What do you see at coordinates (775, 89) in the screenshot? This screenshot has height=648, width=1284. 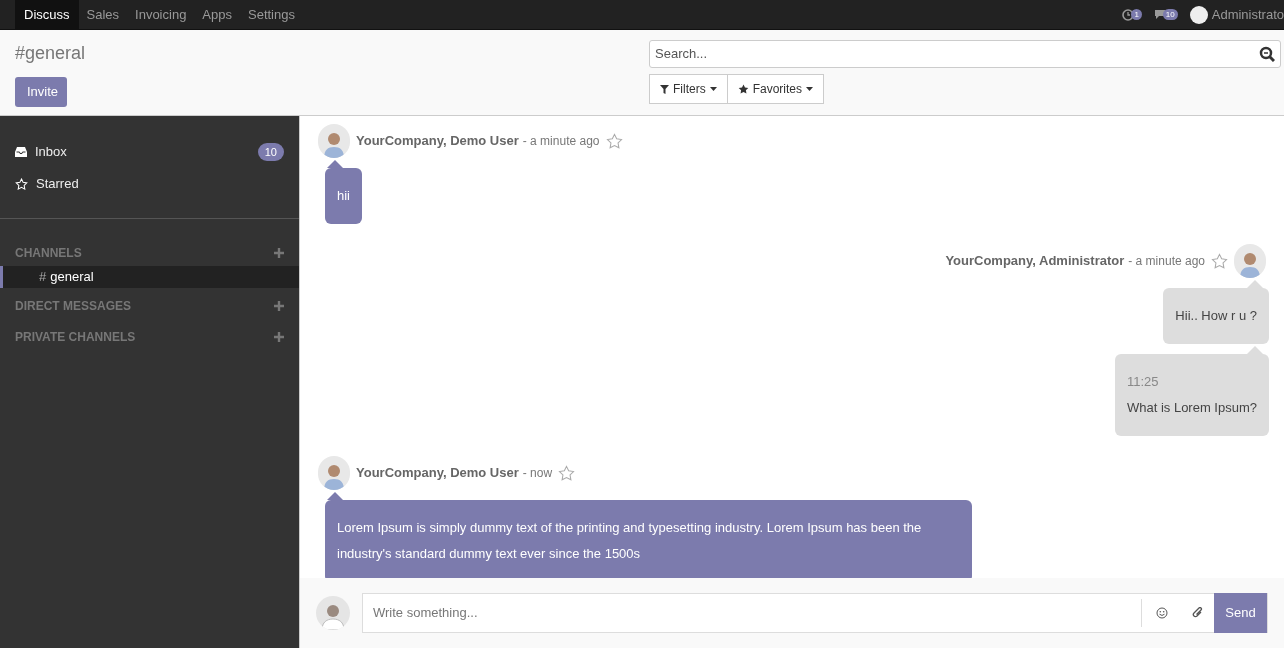 I see `favorites-button: Favorites` at bounding box center [775, 89].